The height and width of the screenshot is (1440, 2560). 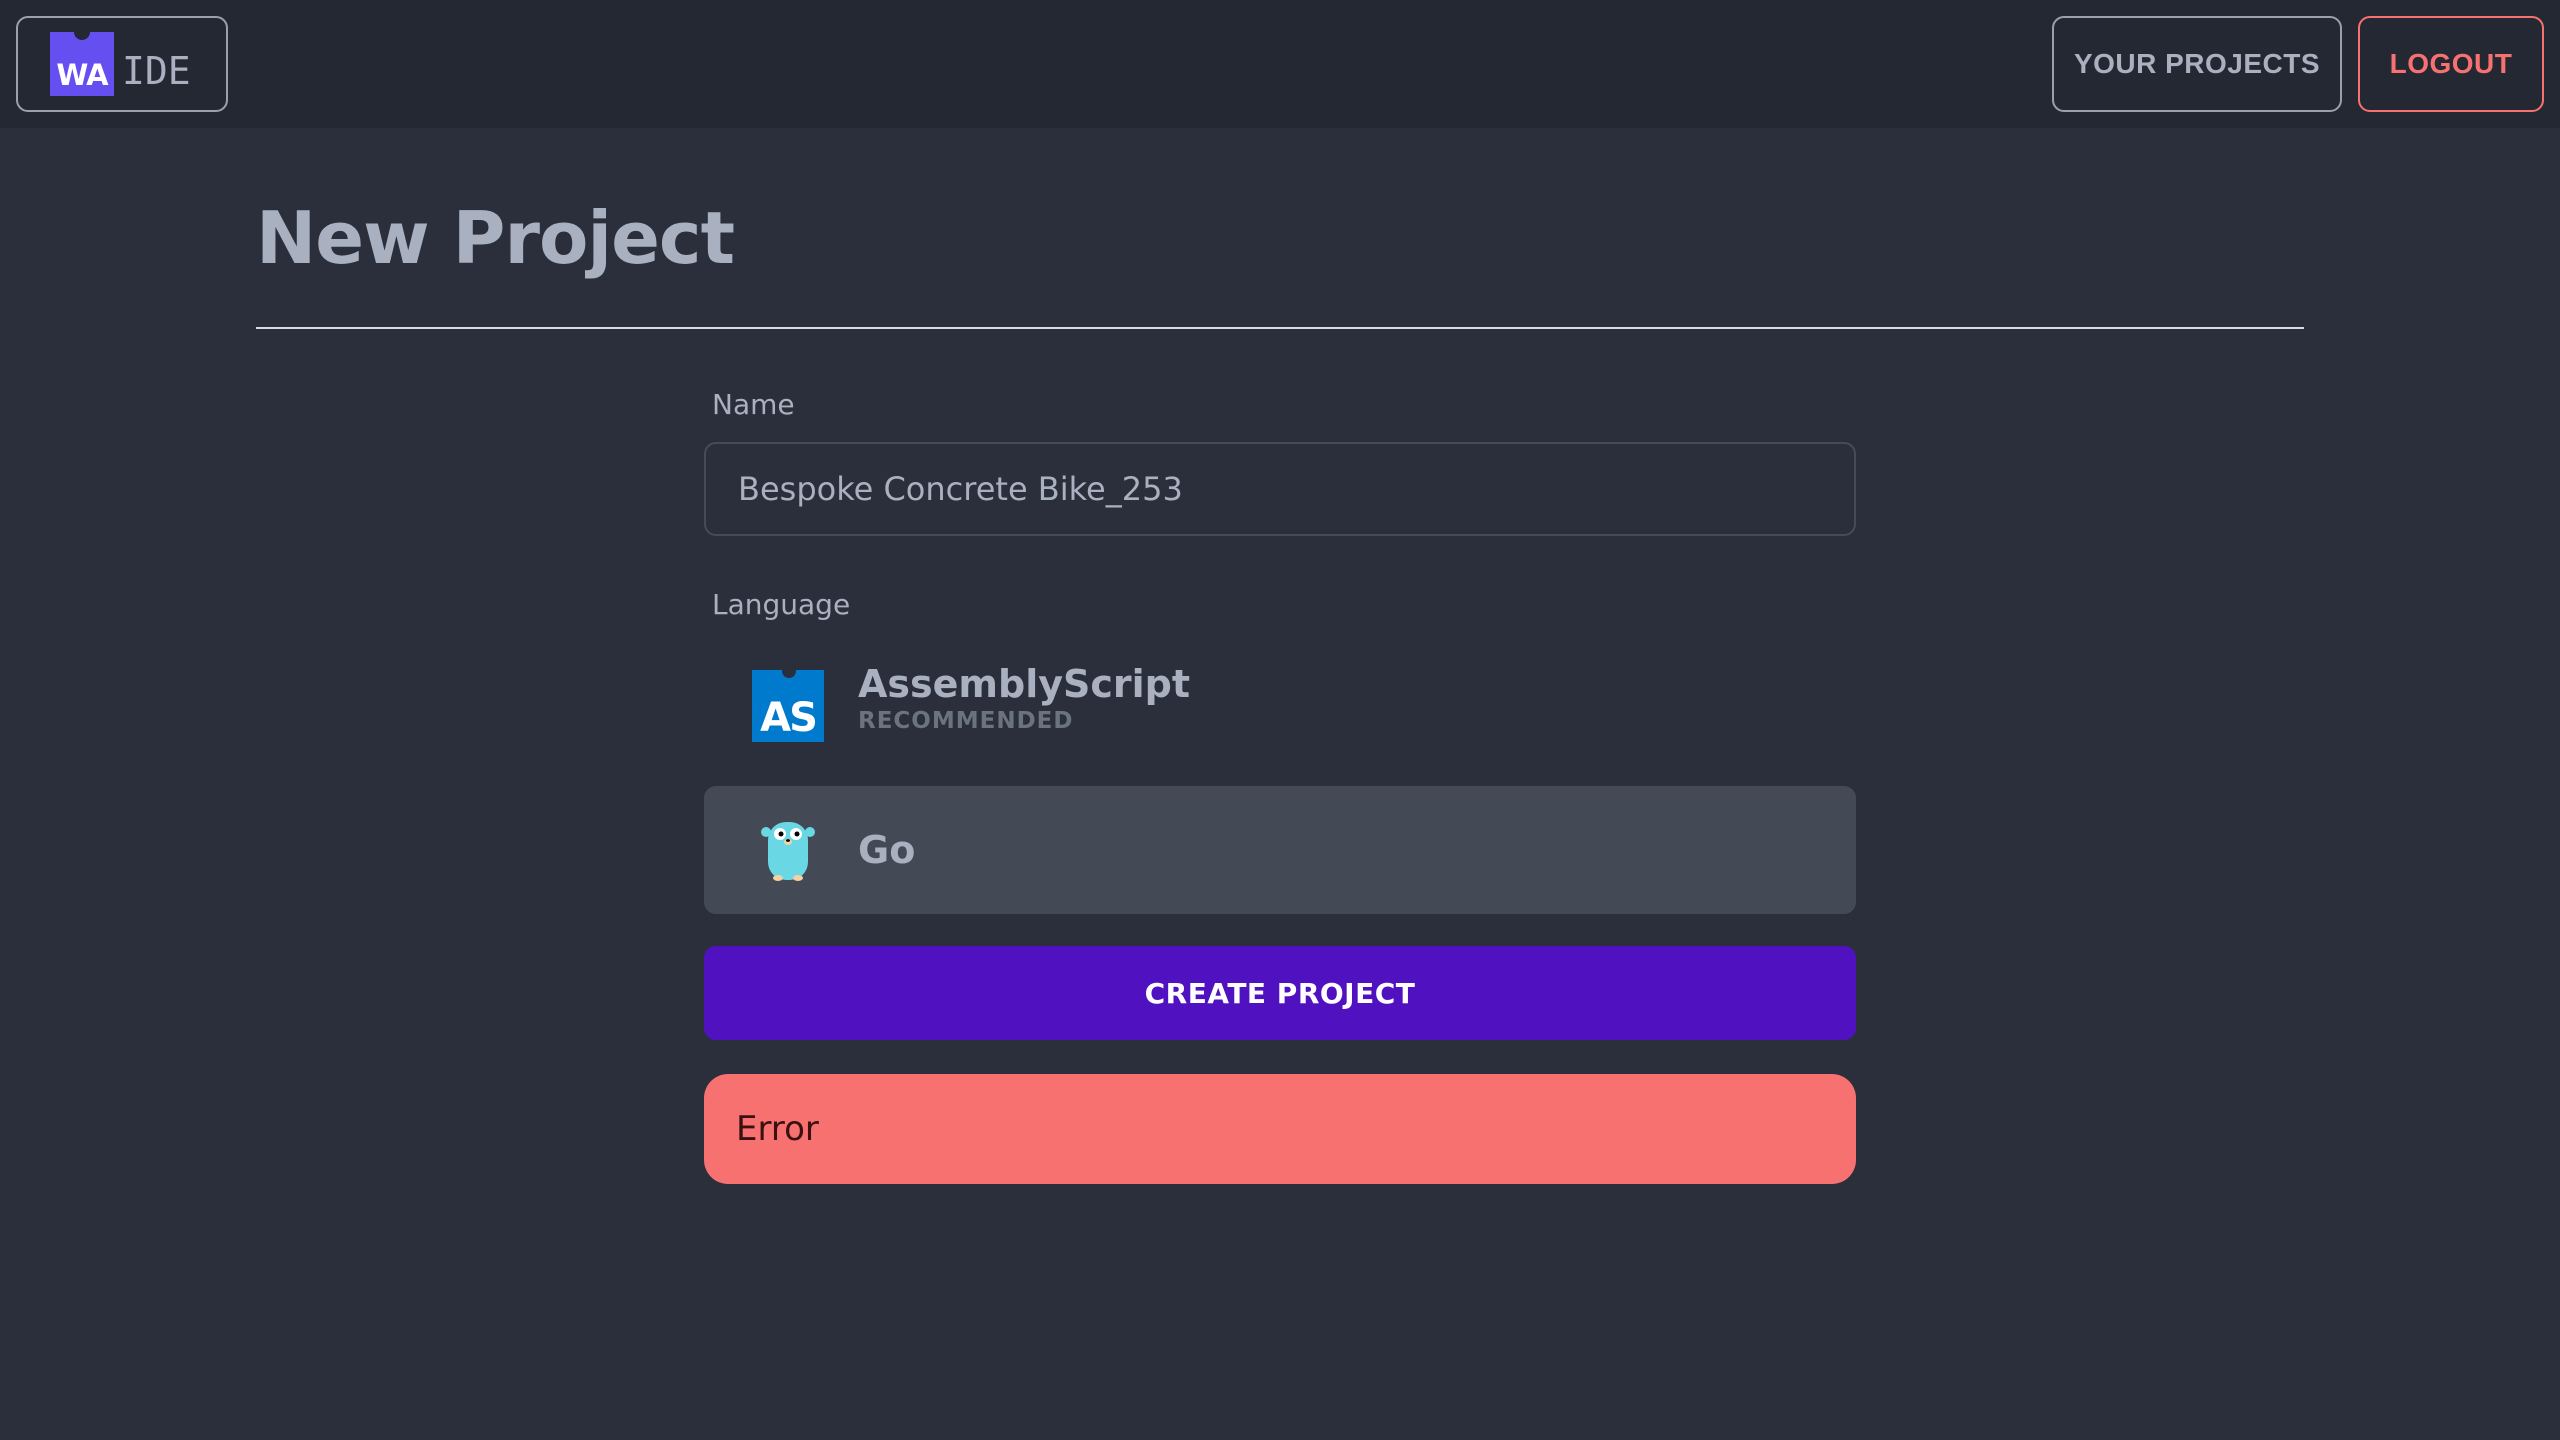 What do you see at coordinates (2451, 64) in the screenshot?
I see `logout-button: LOGOUT` at bounding box center [2451, 64].